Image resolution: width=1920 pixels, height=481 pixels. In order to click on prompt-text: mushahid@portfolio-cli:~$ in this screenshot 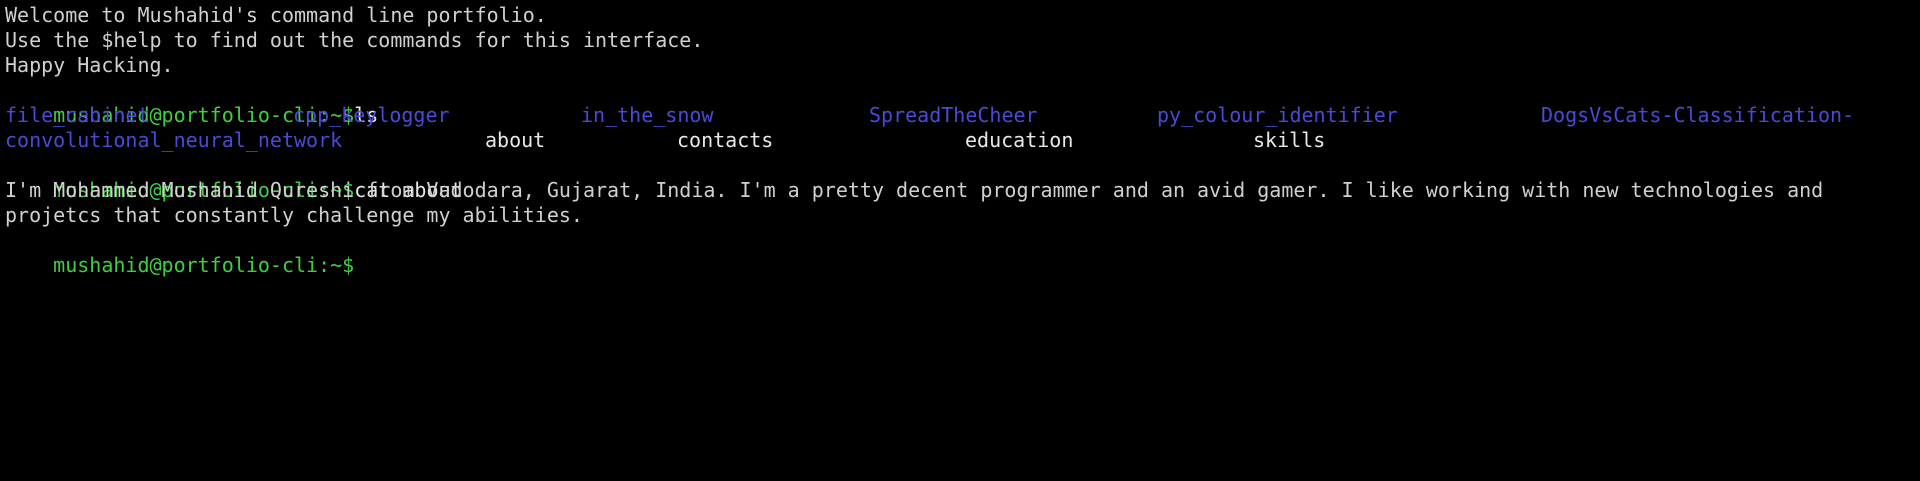, I will do `click(204, 265)`.